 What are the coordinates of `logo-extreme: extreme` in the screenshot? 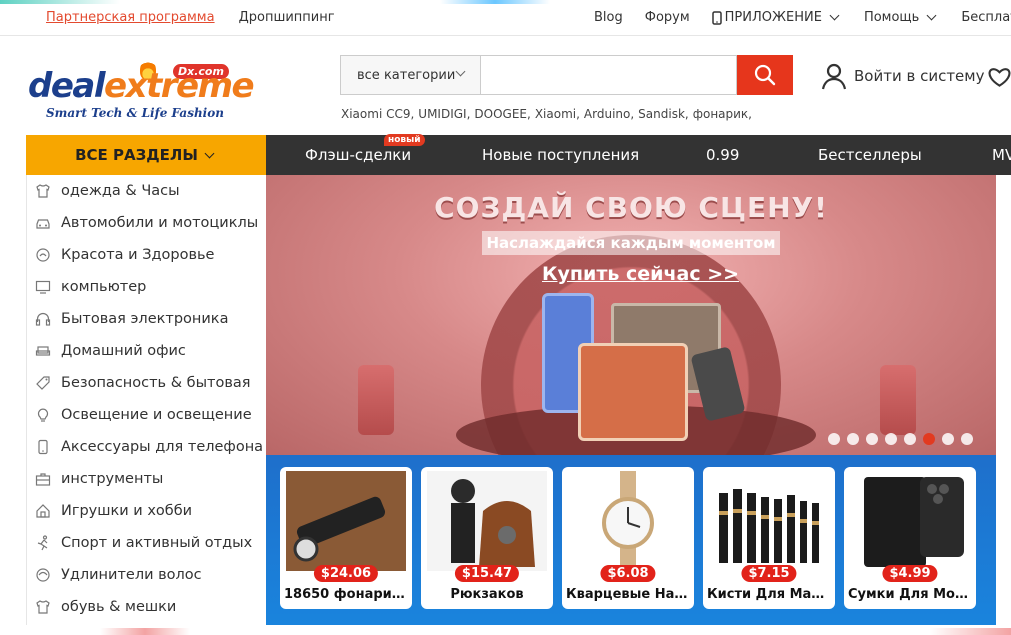 It's located at (179, 86).